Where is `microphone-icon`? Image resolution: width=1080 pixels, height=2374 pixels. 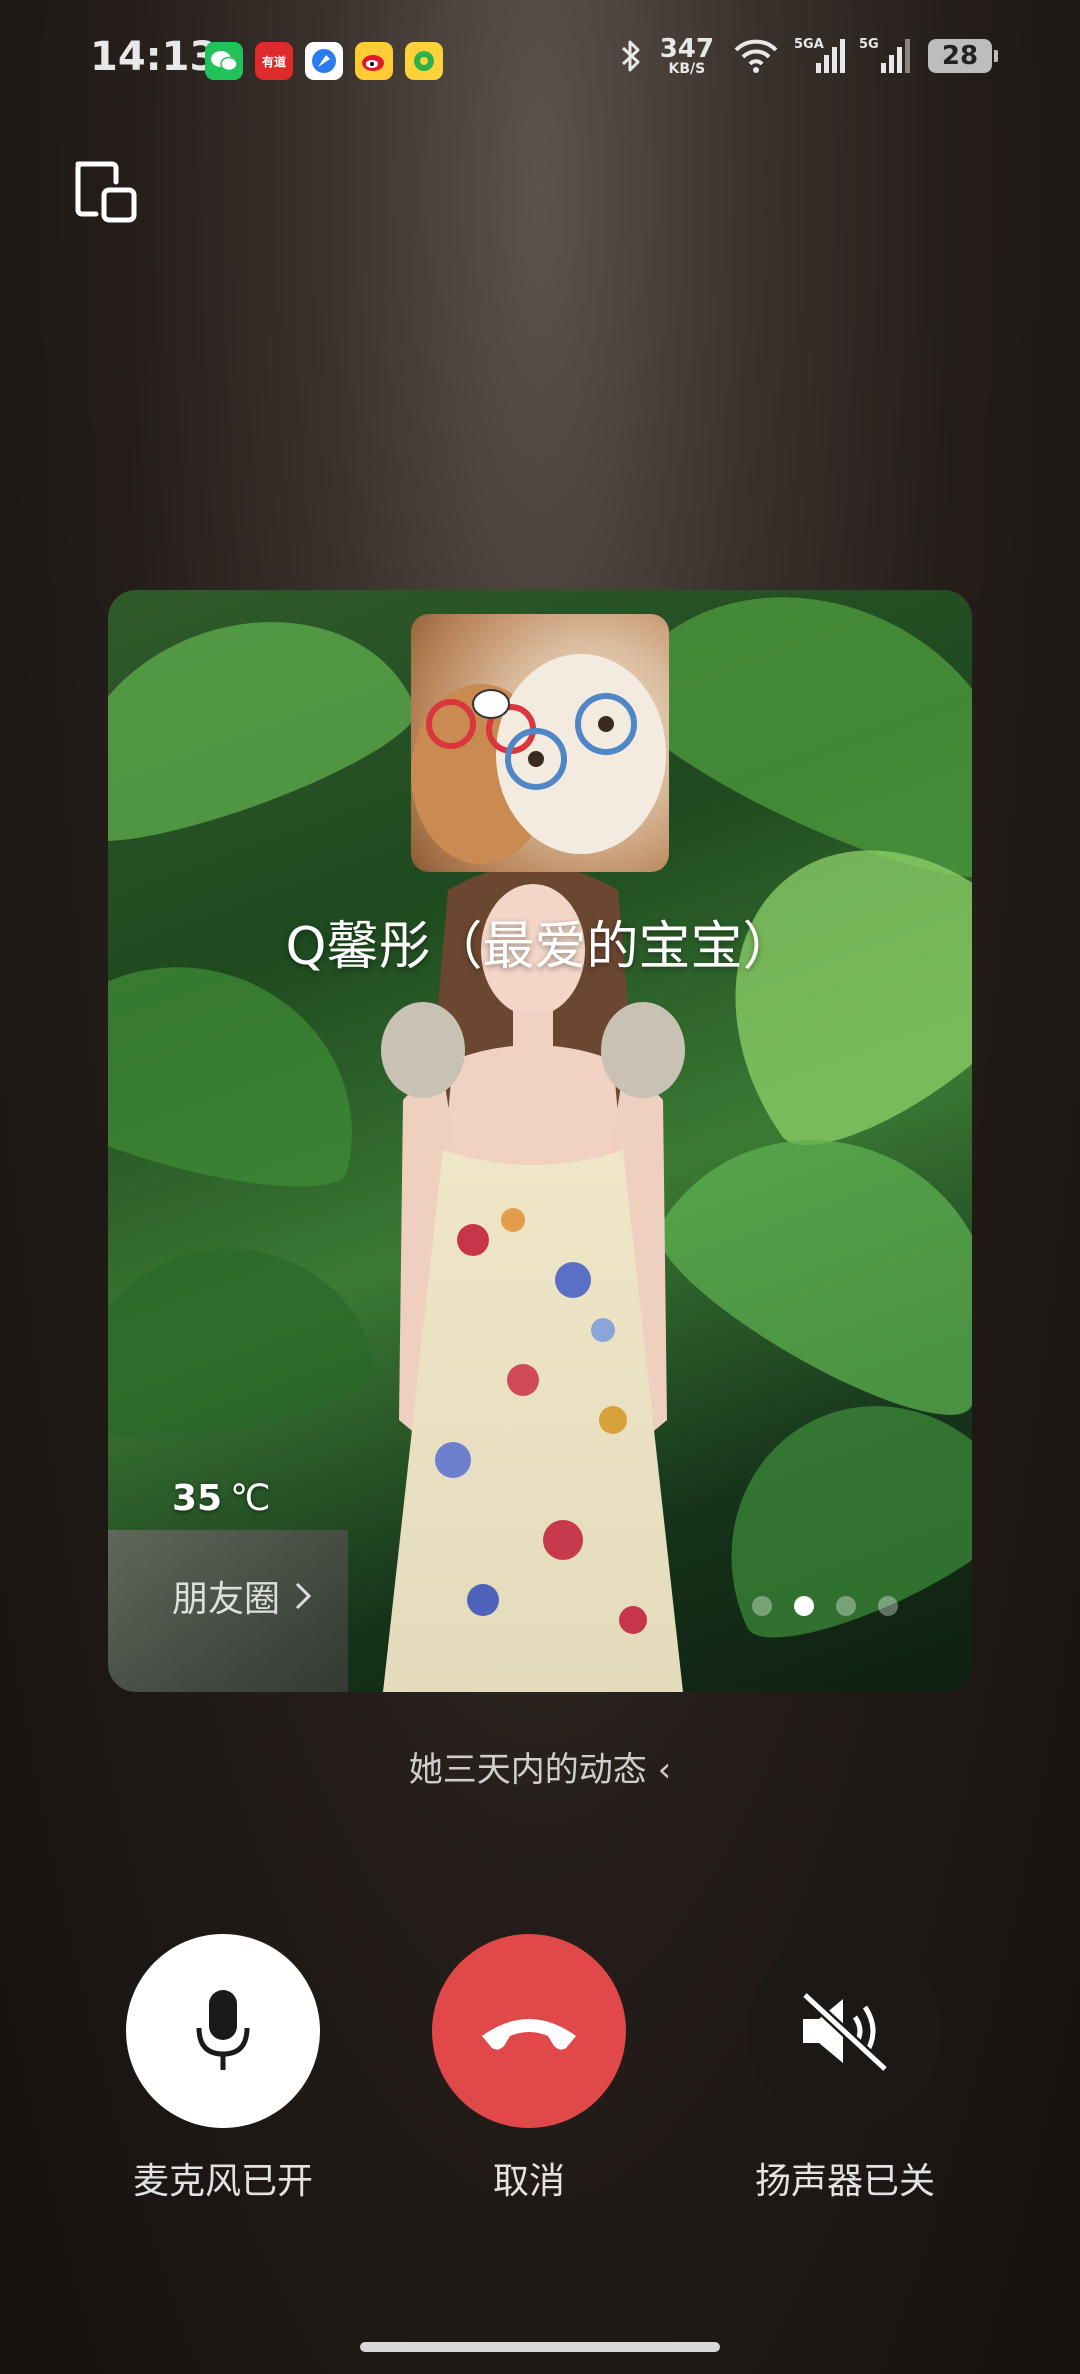 microphone-icon is located at coordinates (223, 2030).